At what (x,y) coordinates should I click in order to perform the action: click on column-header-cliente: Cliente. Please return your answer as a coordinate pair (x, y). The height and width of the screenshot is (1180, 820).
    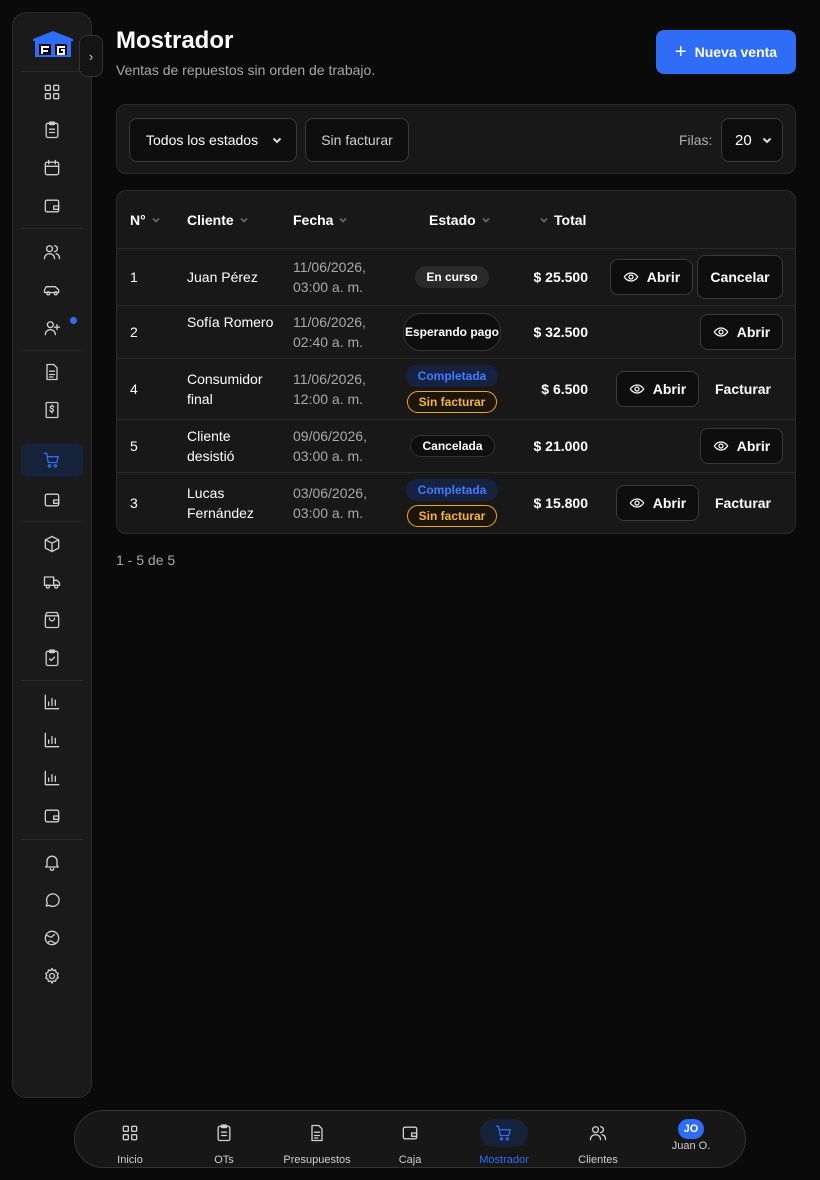
    Looking at the image, I should click on (217, 220).